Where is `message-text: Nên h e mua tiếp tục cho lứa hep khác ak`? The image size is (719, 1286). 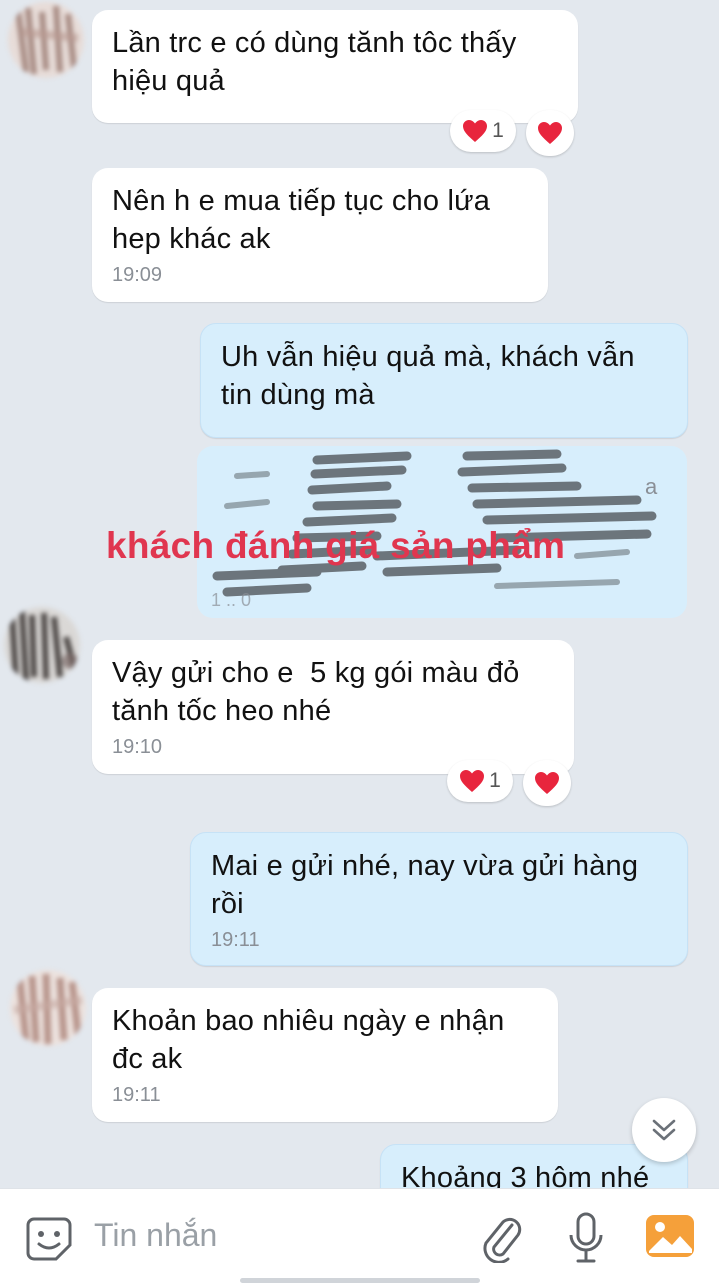
message-text: Nên h e mua tiếp tục cho lứa hep khác ak is located at coordinates (301, 220).